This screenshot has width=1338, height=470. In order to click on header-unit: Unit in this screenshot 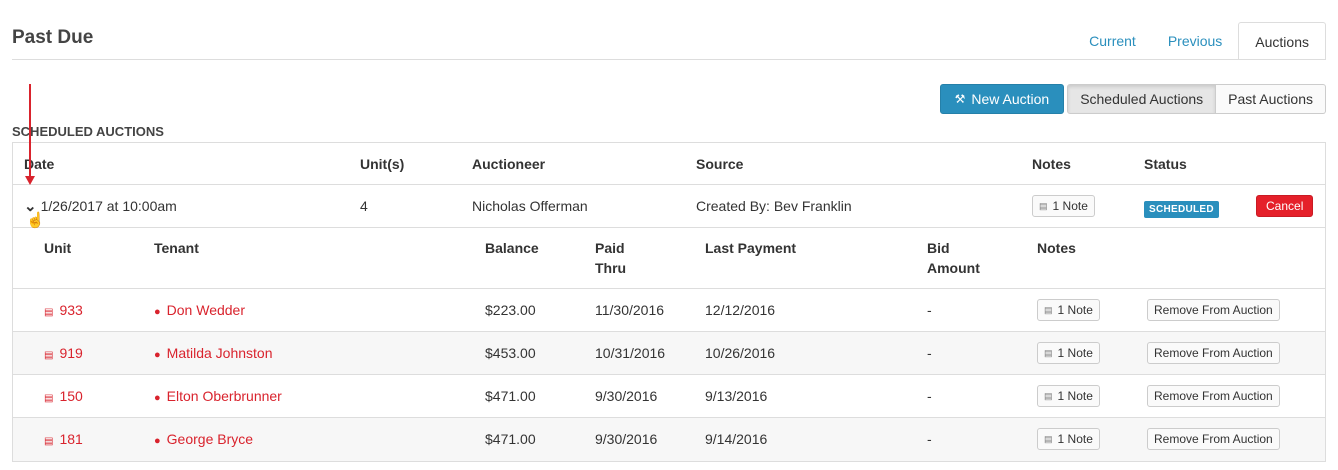, I will do `click(58, 248)`.